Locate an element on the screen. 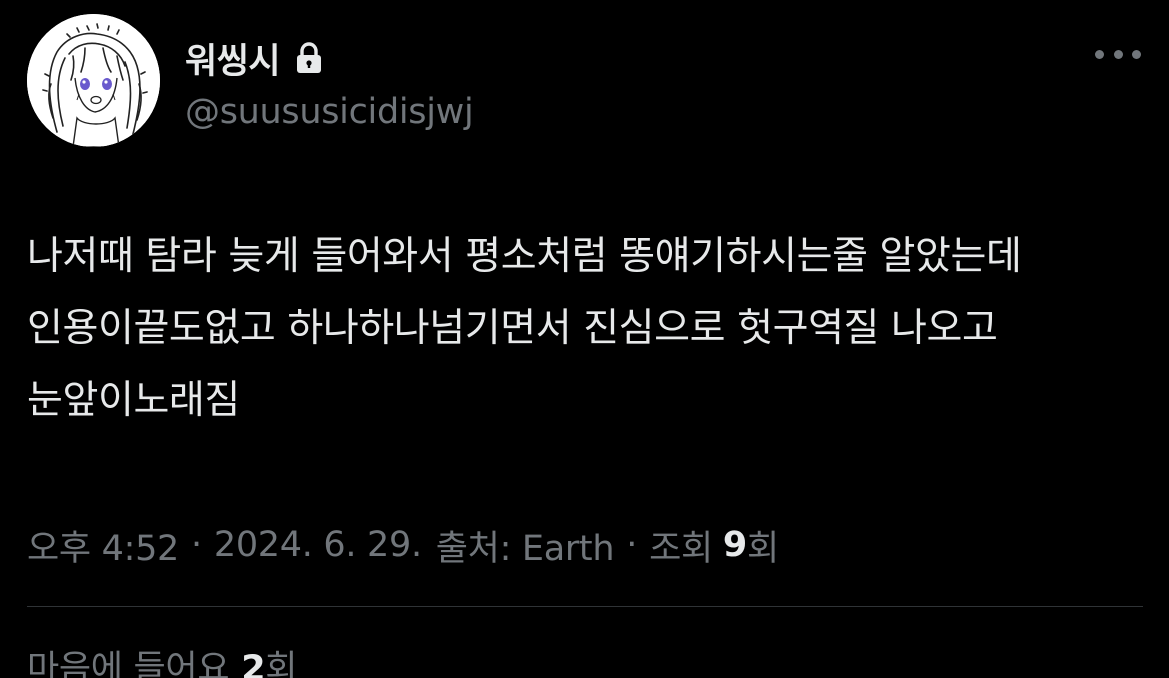 This screenshot has height=678, width=1169. tweet-date: 2024. 6. 29. is located at coordinates (318, 545).